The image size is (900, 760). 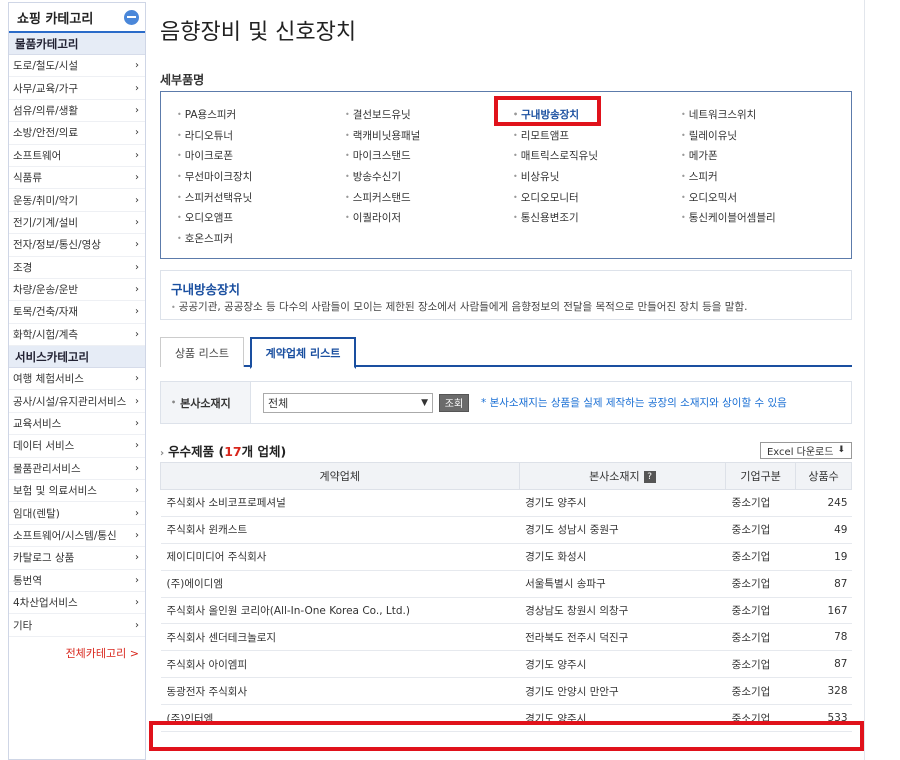 I want to click on sidebar-item: 소프트웨어/시스템/통신 ›, so click(x=77, y=536).